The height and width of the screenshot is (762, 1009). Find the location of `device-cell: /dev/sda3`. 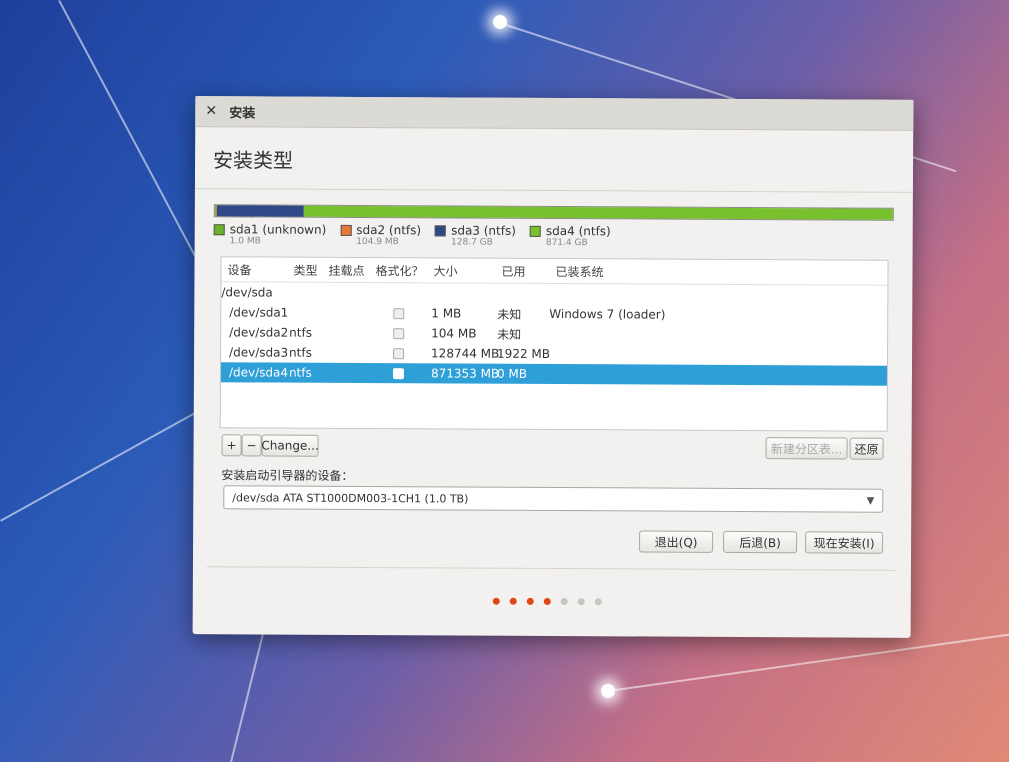

device-cell: /dev/sda3 is located at coordinates (259, 352).